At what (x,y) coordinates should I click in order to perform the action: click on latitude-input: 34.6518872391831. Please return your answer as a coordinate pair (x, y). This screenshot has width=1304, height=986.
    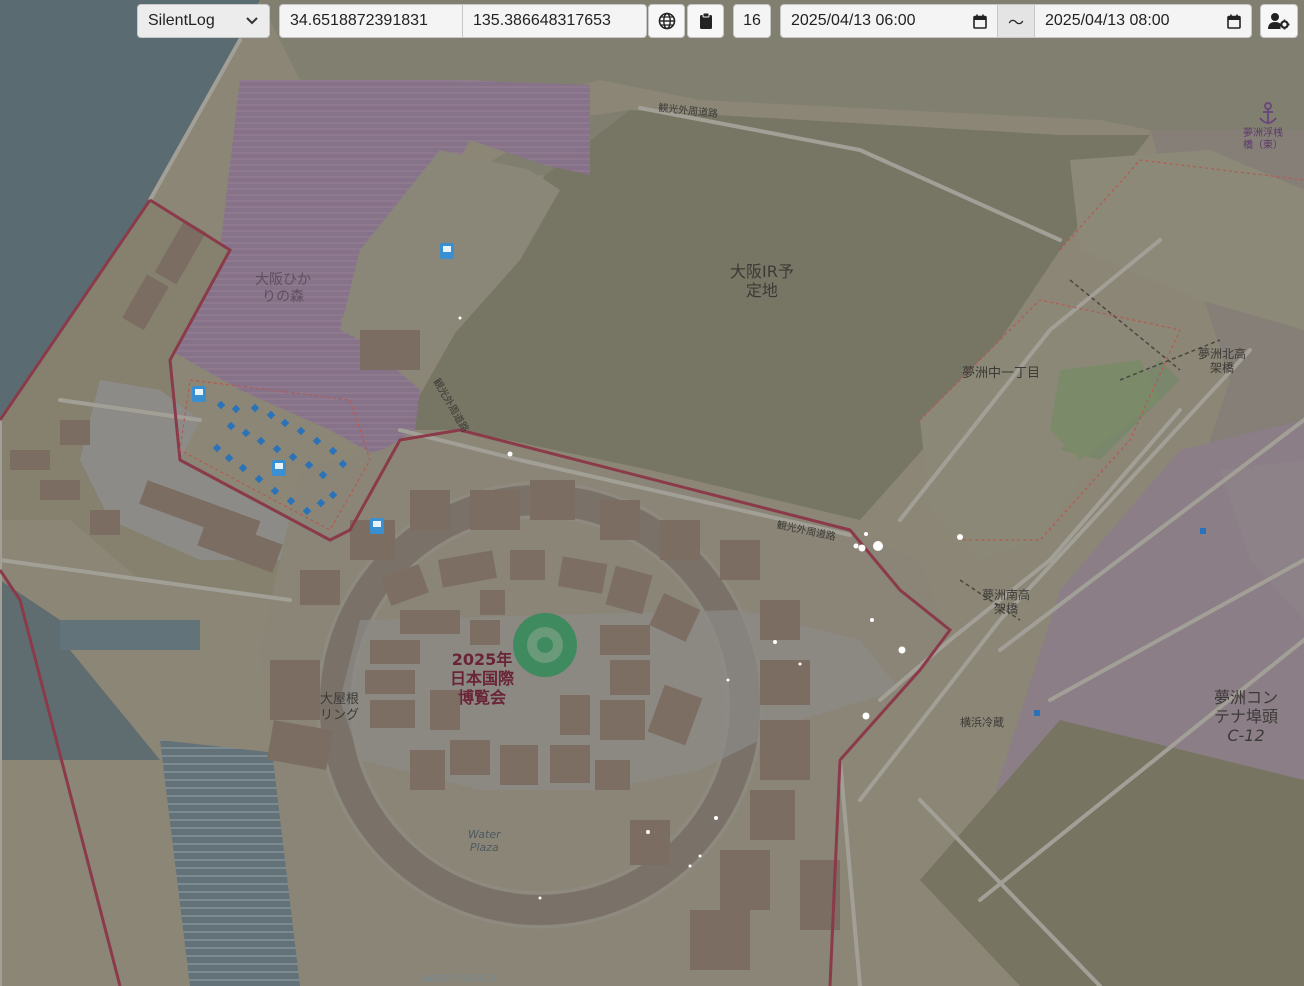
    Looking at the image, I should click on (371, 21).